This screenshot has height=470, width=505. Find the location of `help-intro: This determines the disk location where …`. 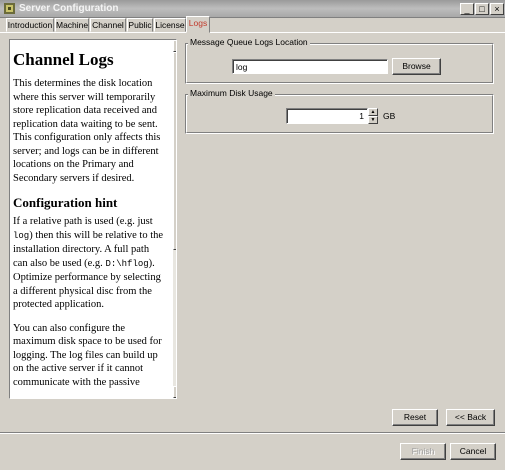

help-intro: This determines the disk location where … is located at coordinates (87, 131).